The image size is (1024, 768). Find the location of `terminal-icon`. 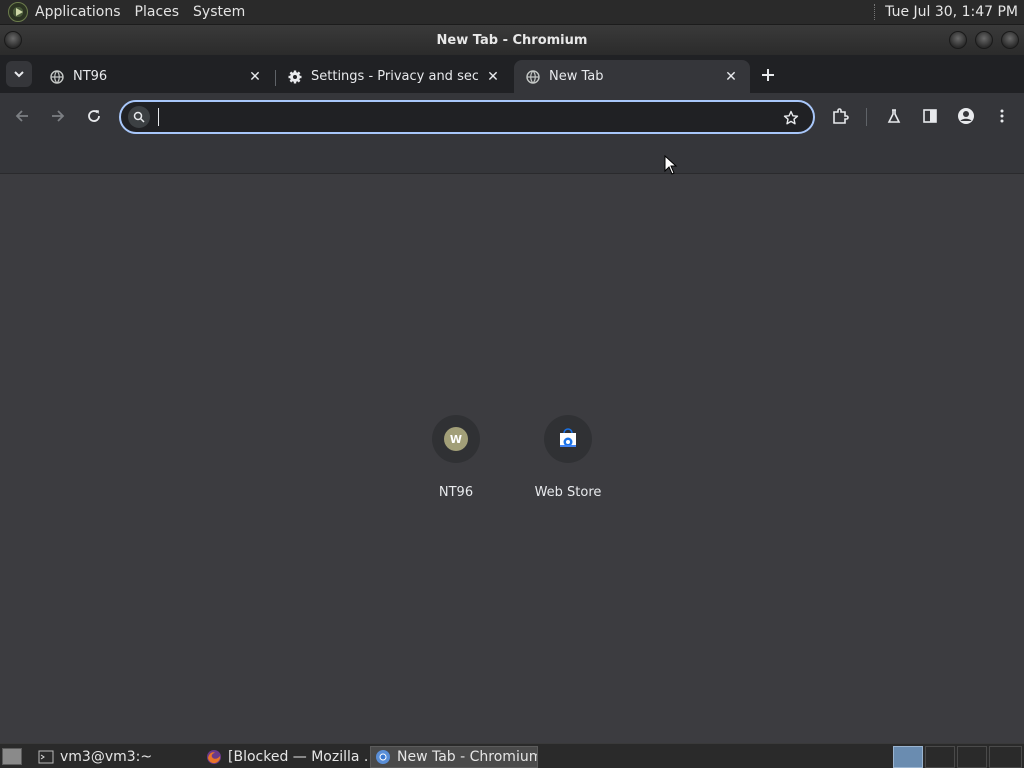

terminal-icon is located at coordinates (46, 757).